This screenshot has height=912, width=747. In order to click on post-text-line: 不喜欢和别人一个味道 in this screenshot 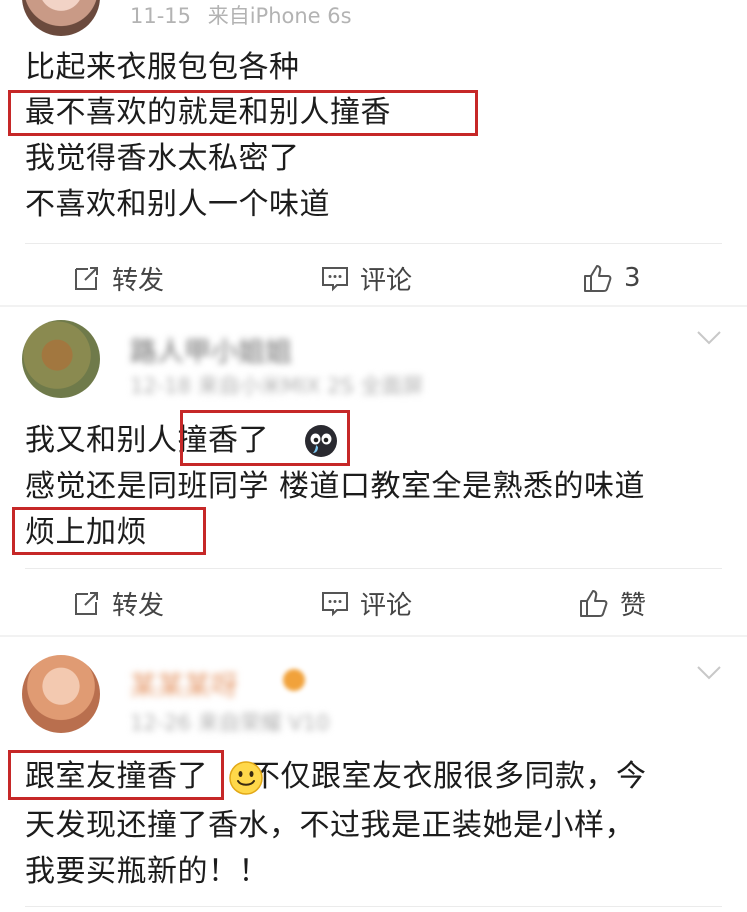, I will do `click(177, 204)`.